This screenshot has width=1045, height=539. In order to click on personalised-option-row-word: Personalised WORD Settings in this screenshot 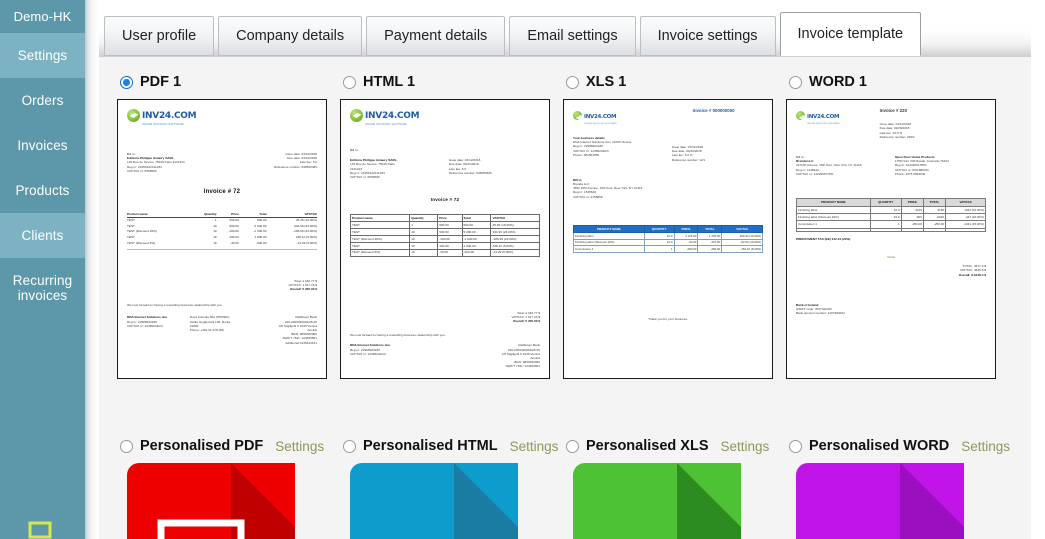, I will do `click(898, 446)`.